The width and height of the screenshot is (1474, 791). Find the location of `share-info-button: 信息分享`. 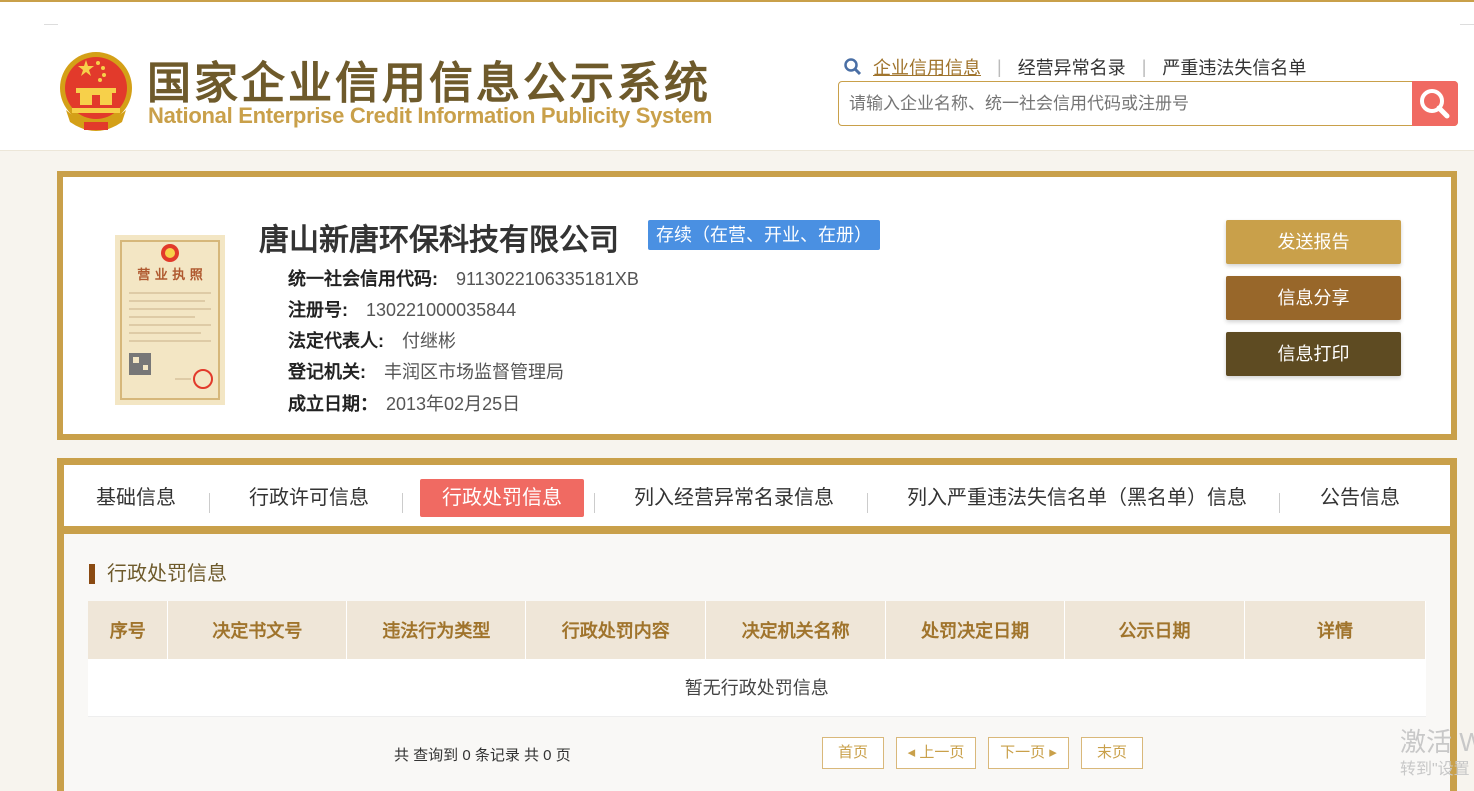

share-info-button: 信息分享 is located at coordinates (1313, 298).